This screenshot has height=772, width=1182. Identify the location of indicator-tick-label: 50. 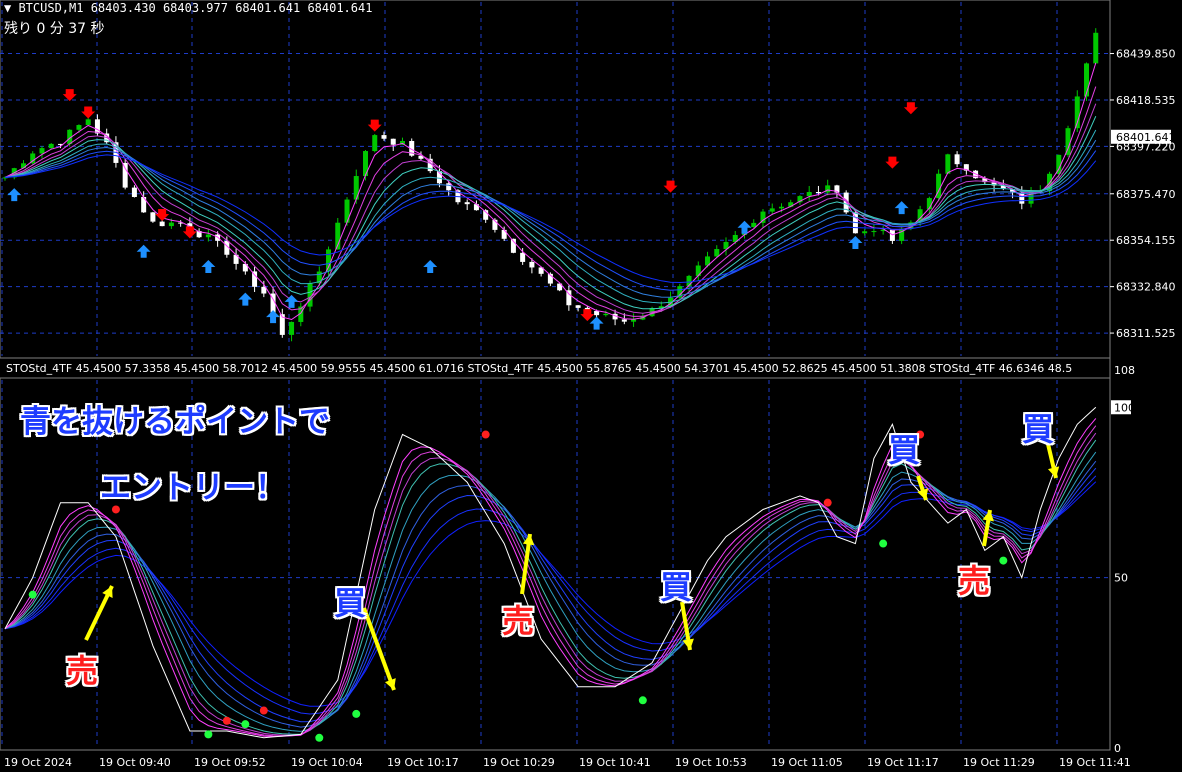
(1121, 578).